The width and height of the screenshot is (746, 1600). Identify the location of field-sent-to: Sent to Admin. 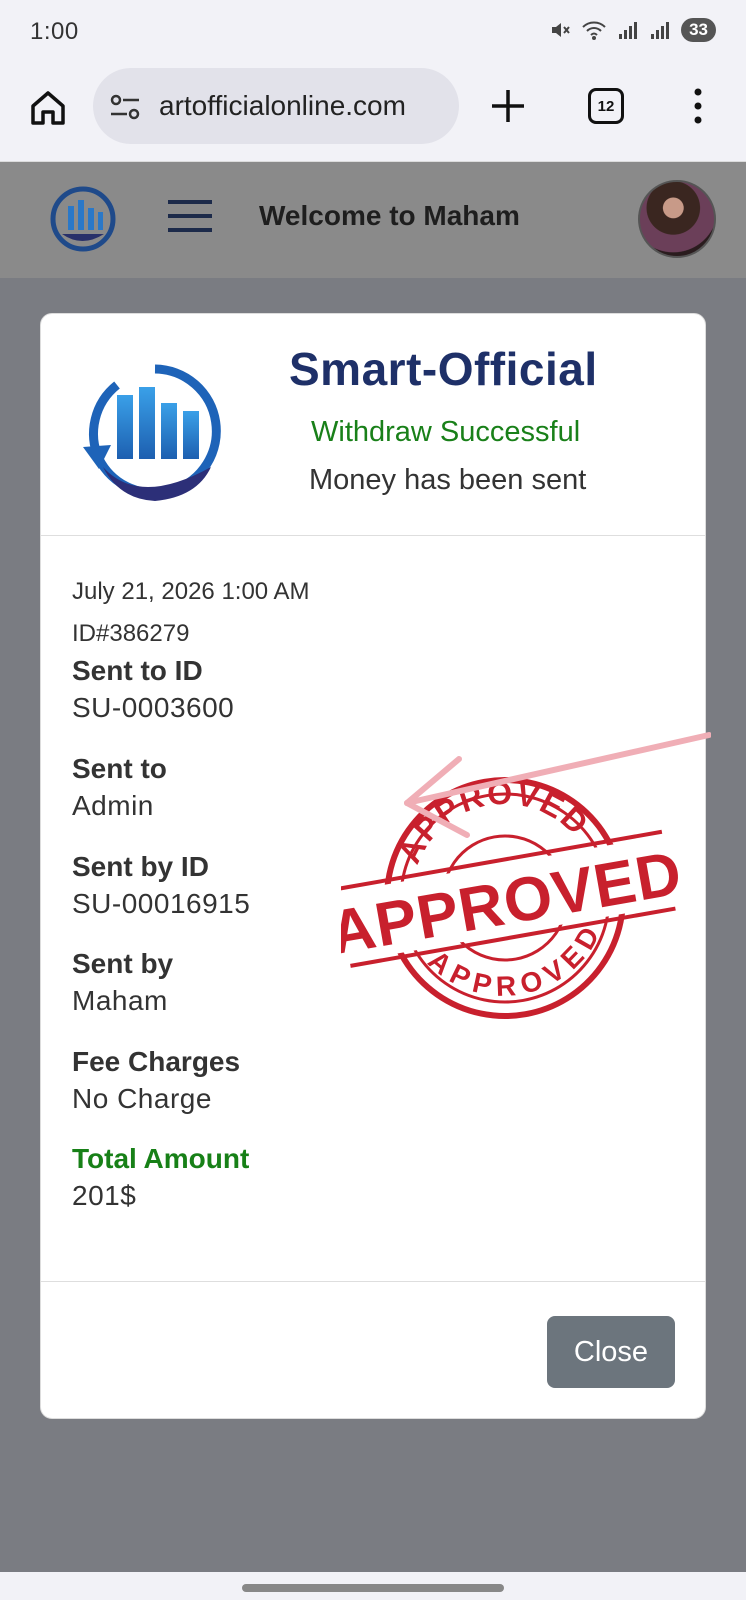
(119, 789).